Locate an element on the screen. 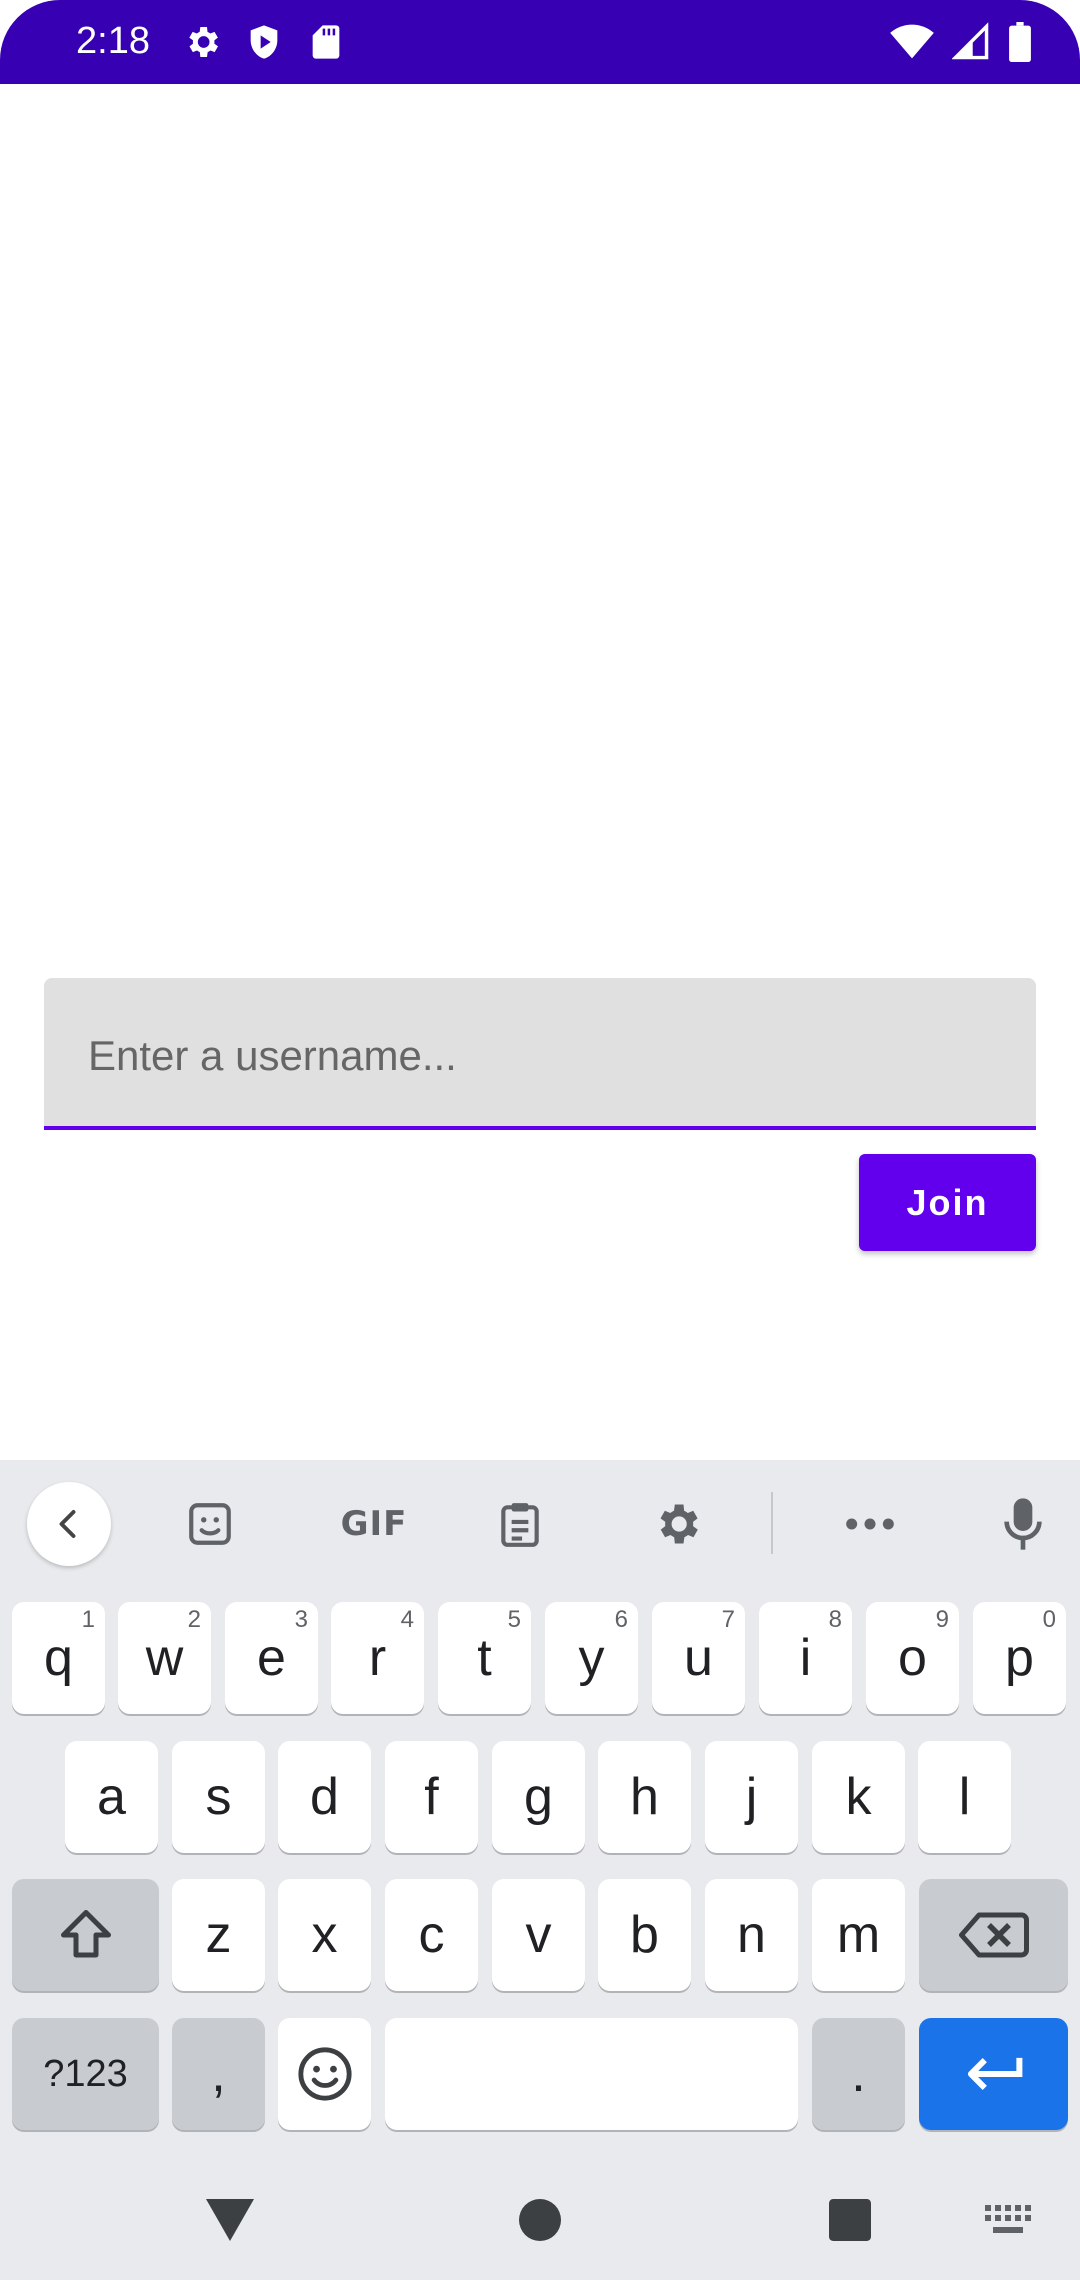 The height and width of the screenshot is (2280, 1080). keyboard-toolbar: GIF is located at coordinates (540, 1521).